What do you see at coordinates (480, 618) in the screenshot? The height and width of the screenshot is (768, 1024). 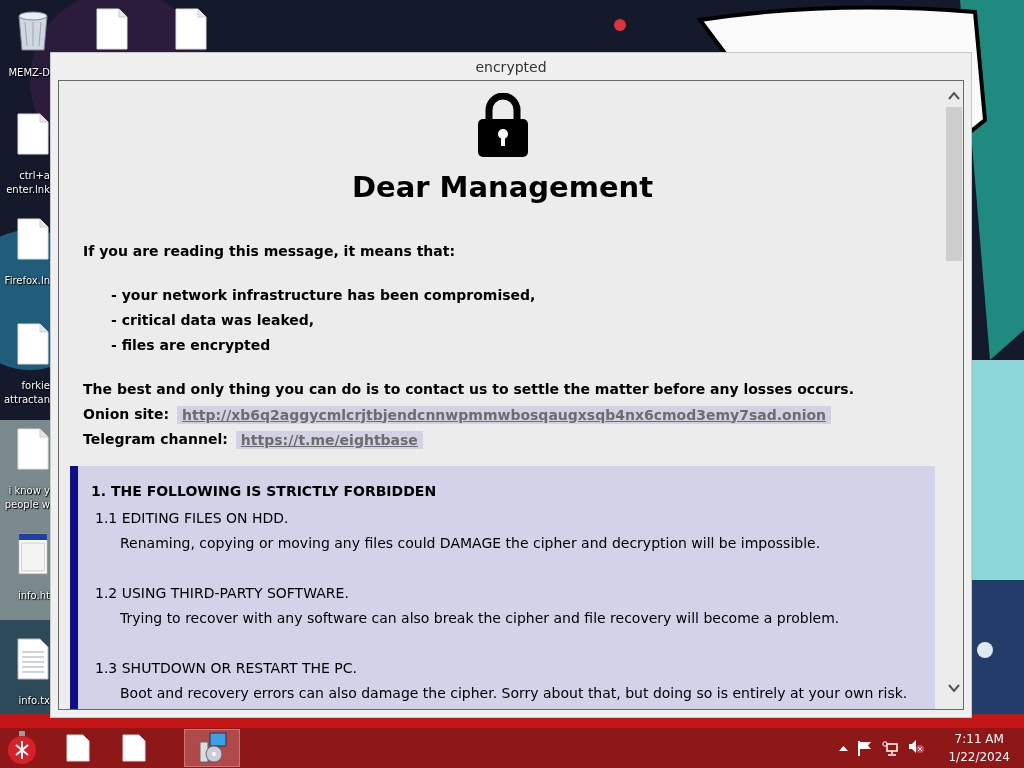 I see `rule-text: Trying to recover with any software can also break the cipher and file recovery will become a problem.` at bounding box center [480, 618].